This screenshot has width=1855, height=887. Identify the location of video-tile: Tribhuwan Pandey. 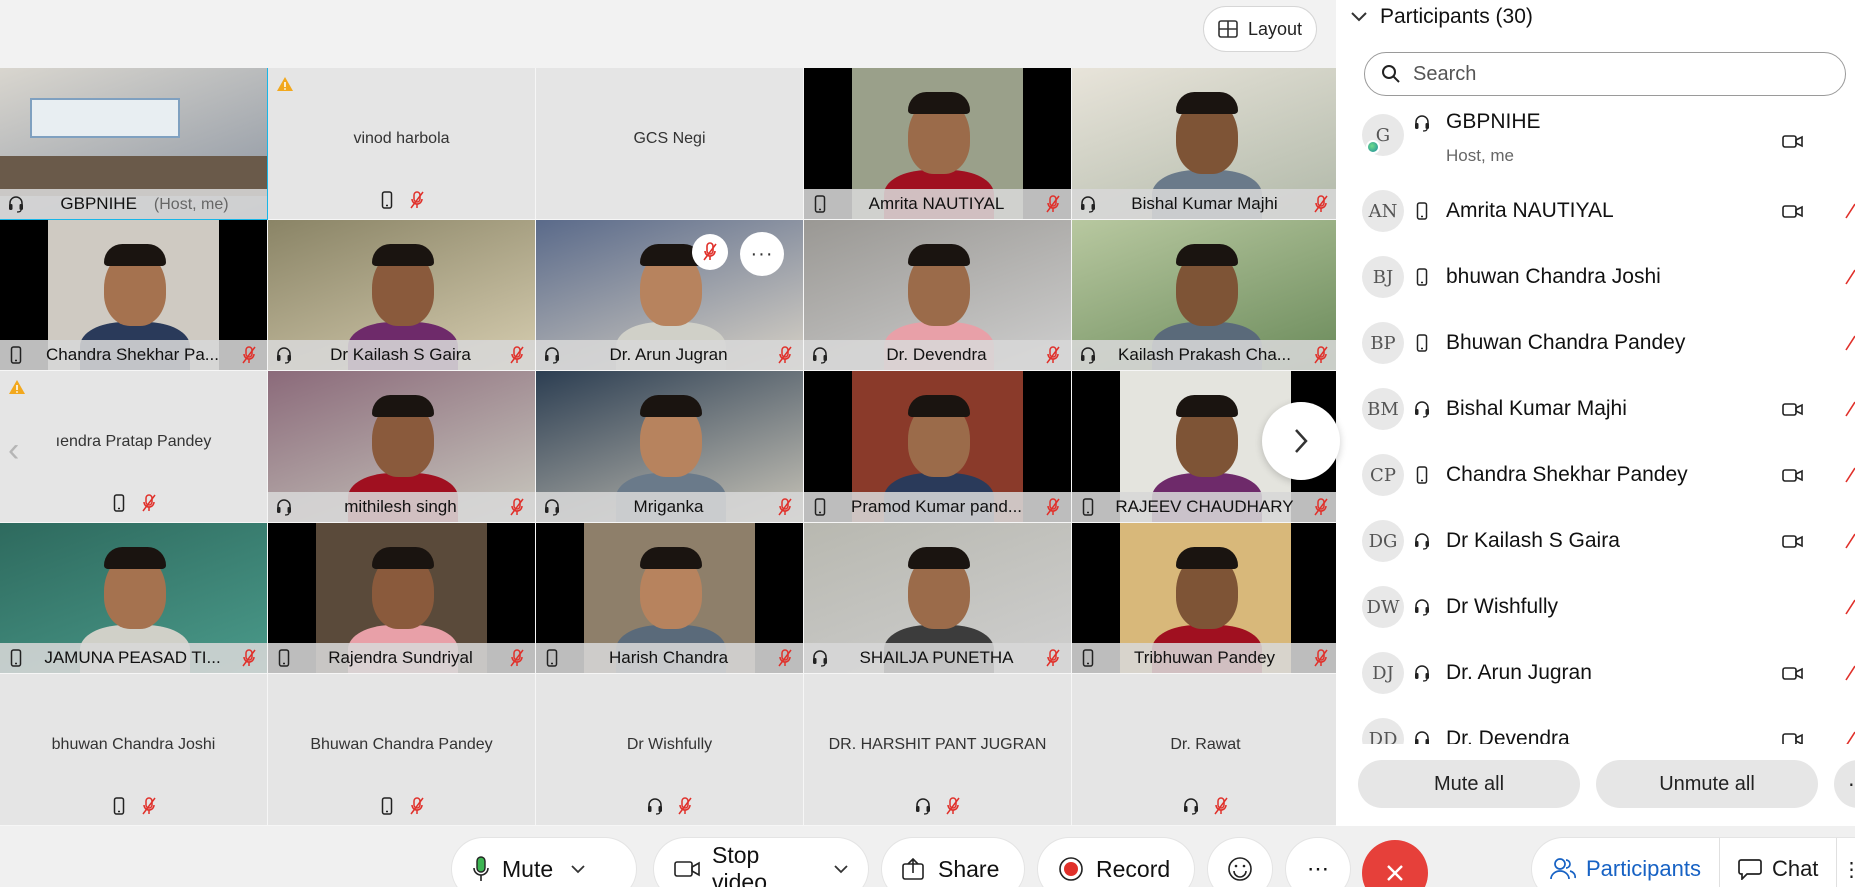
(1206, 598).